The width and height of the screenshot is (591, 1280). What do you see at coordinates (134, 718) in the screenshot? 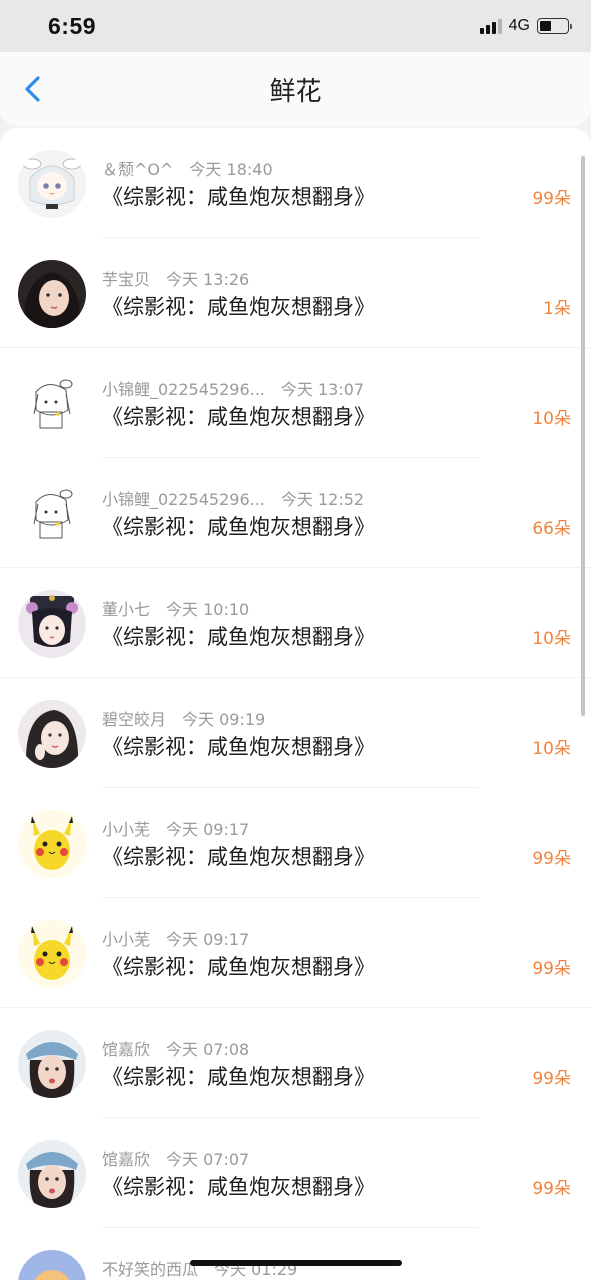
I see `username: 碧空皎月` at bounding box center [134, 718].